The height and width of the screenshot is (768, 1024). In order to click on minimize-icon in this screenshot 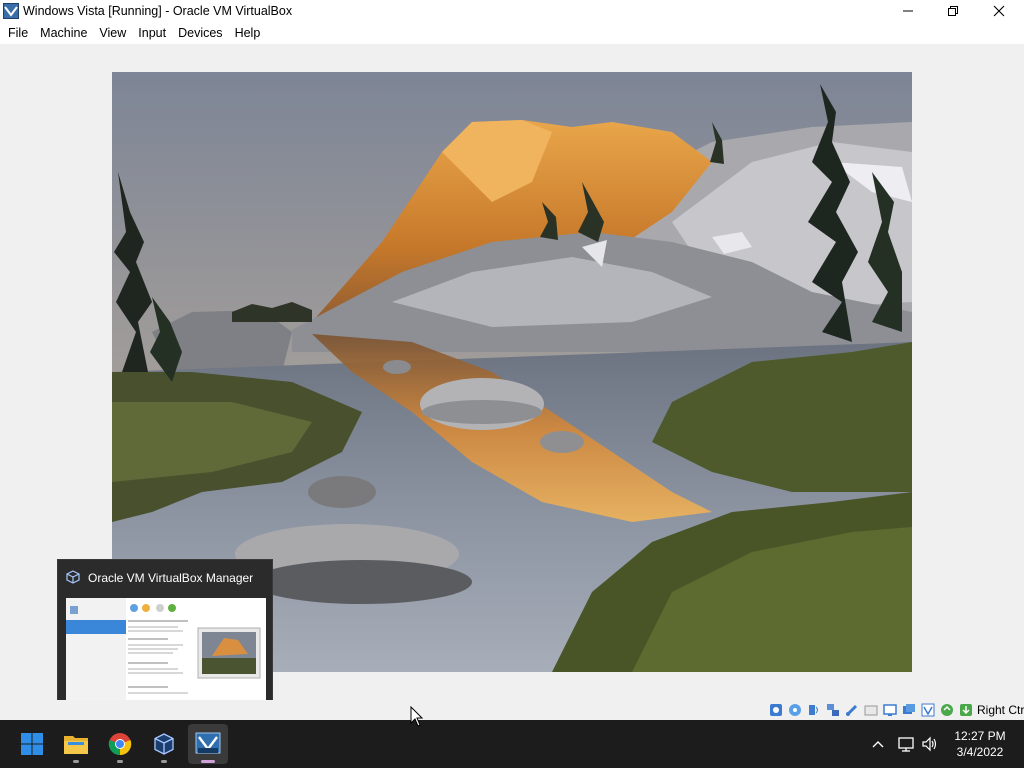, I will do `click(908, 11)`.